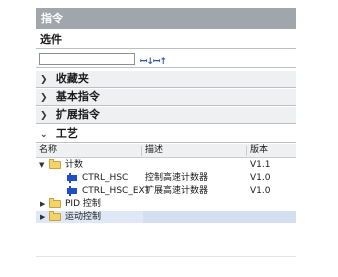  I want to click on row-name: CTRL_HSC_EXT, so click(116, 191).